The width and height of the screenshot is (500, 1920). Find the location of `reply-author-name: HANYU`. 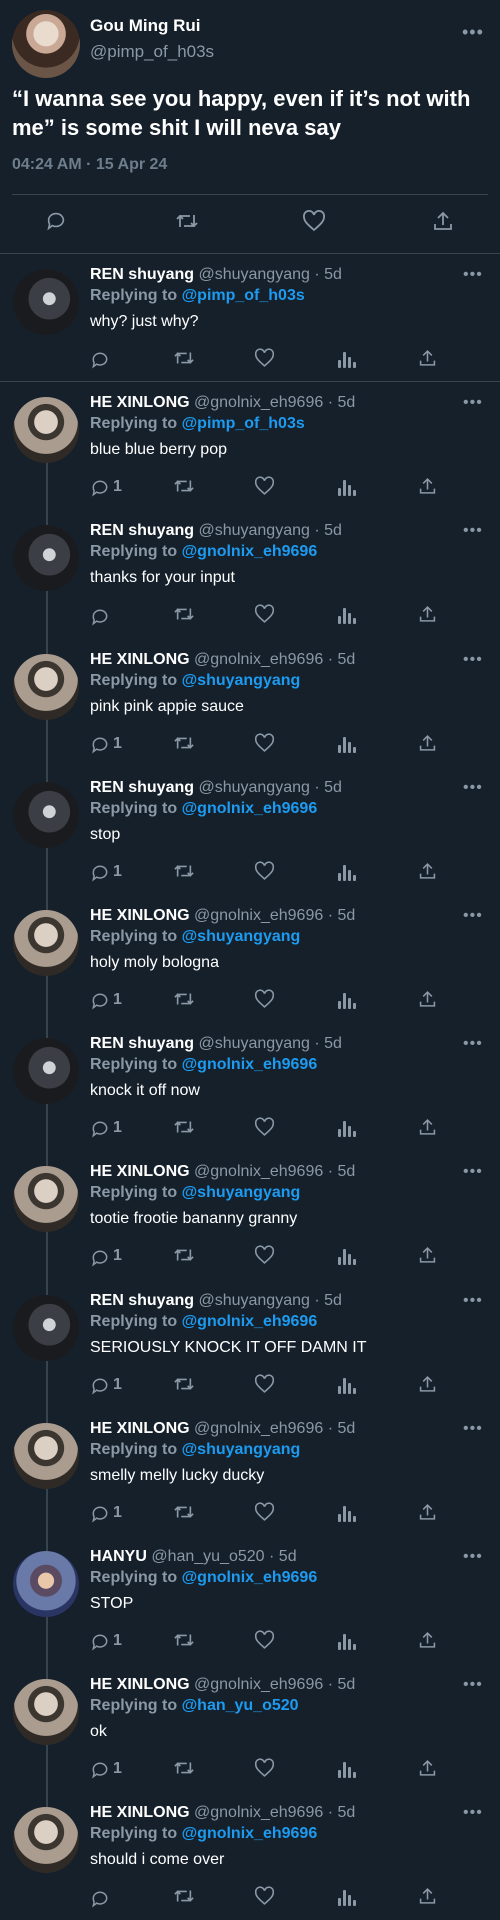

reply-author-name: HANYU is located at coordinates (118, 1556).